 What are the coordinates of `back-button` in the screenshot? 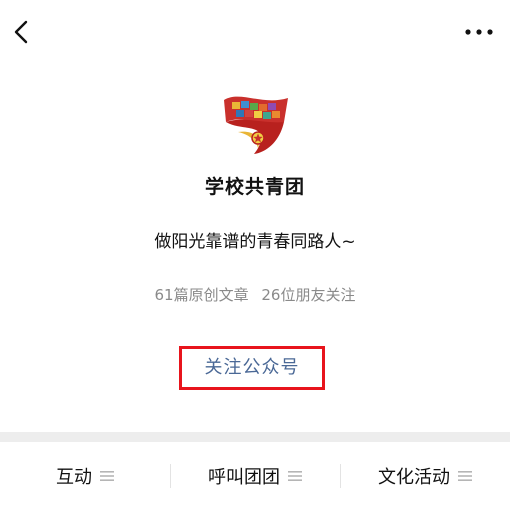 It's located at (22, 32).